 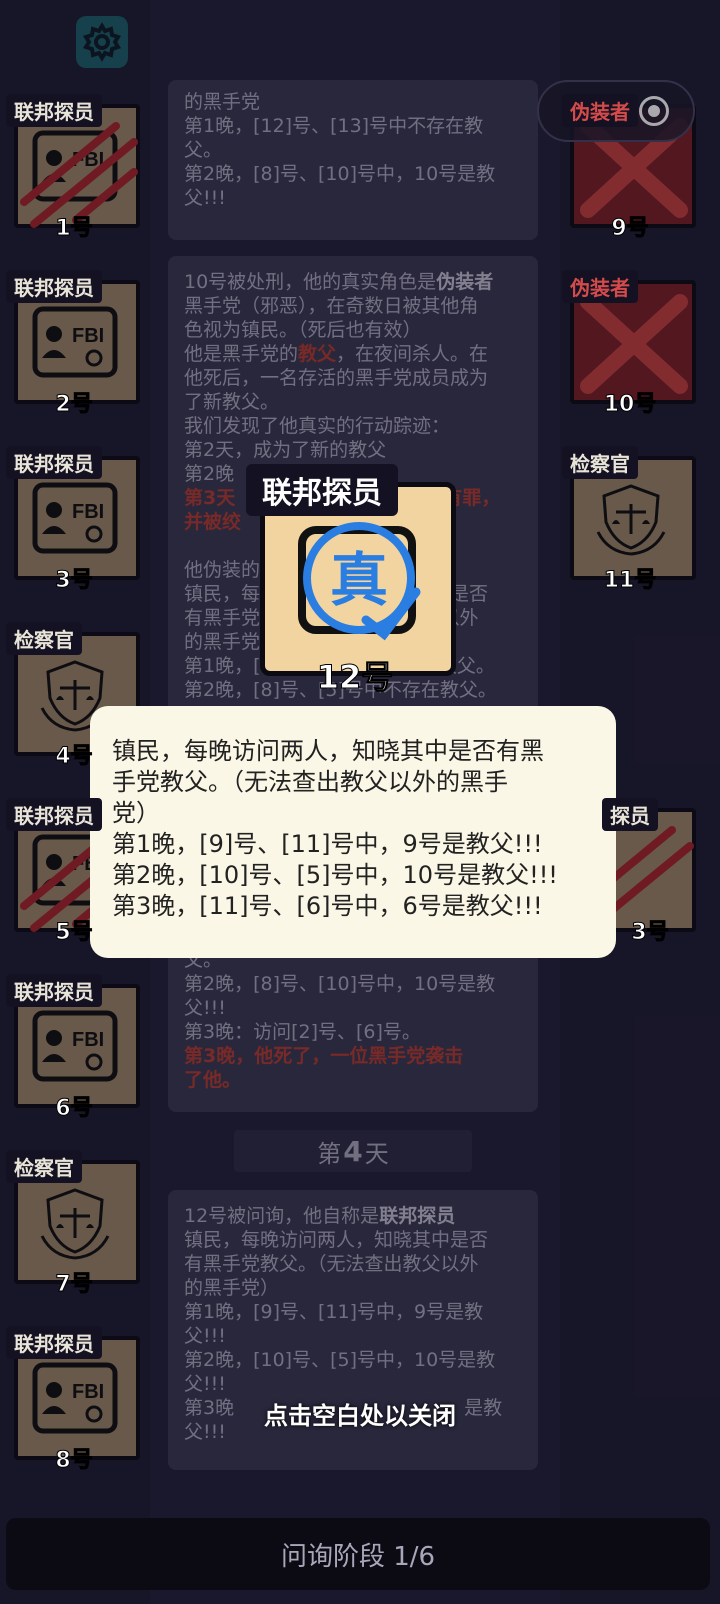 What do you see at coordinates (74, 405) in the screenshot?
I see `player-number: 2号` at bounding box center [74, 405].